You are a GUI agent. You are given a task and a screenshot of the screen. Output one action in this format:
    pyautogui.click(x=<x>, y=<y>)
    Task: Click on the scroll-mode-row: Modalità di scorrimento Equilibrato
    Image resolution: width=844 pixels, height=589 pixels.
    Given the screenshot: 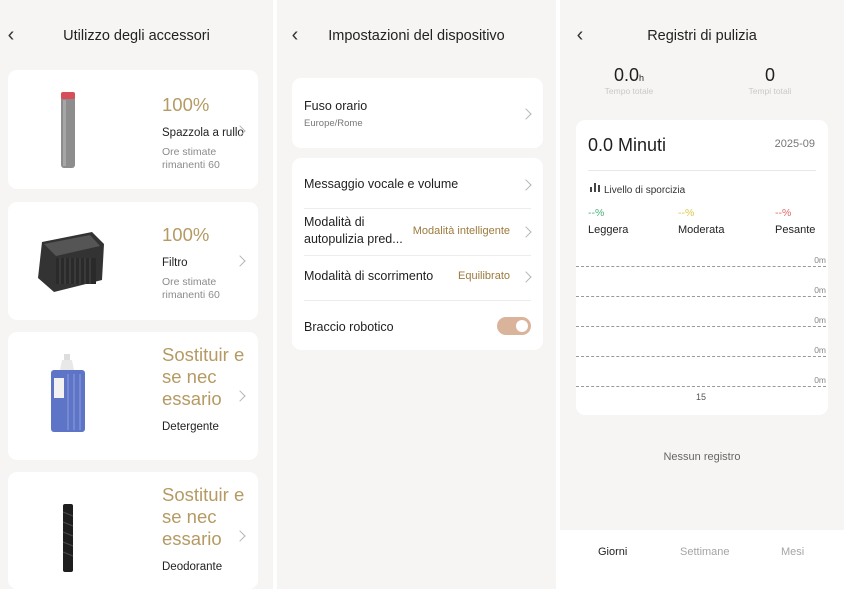 What is the action you would take?
    pyautogui.click(x=417, y=278)
    